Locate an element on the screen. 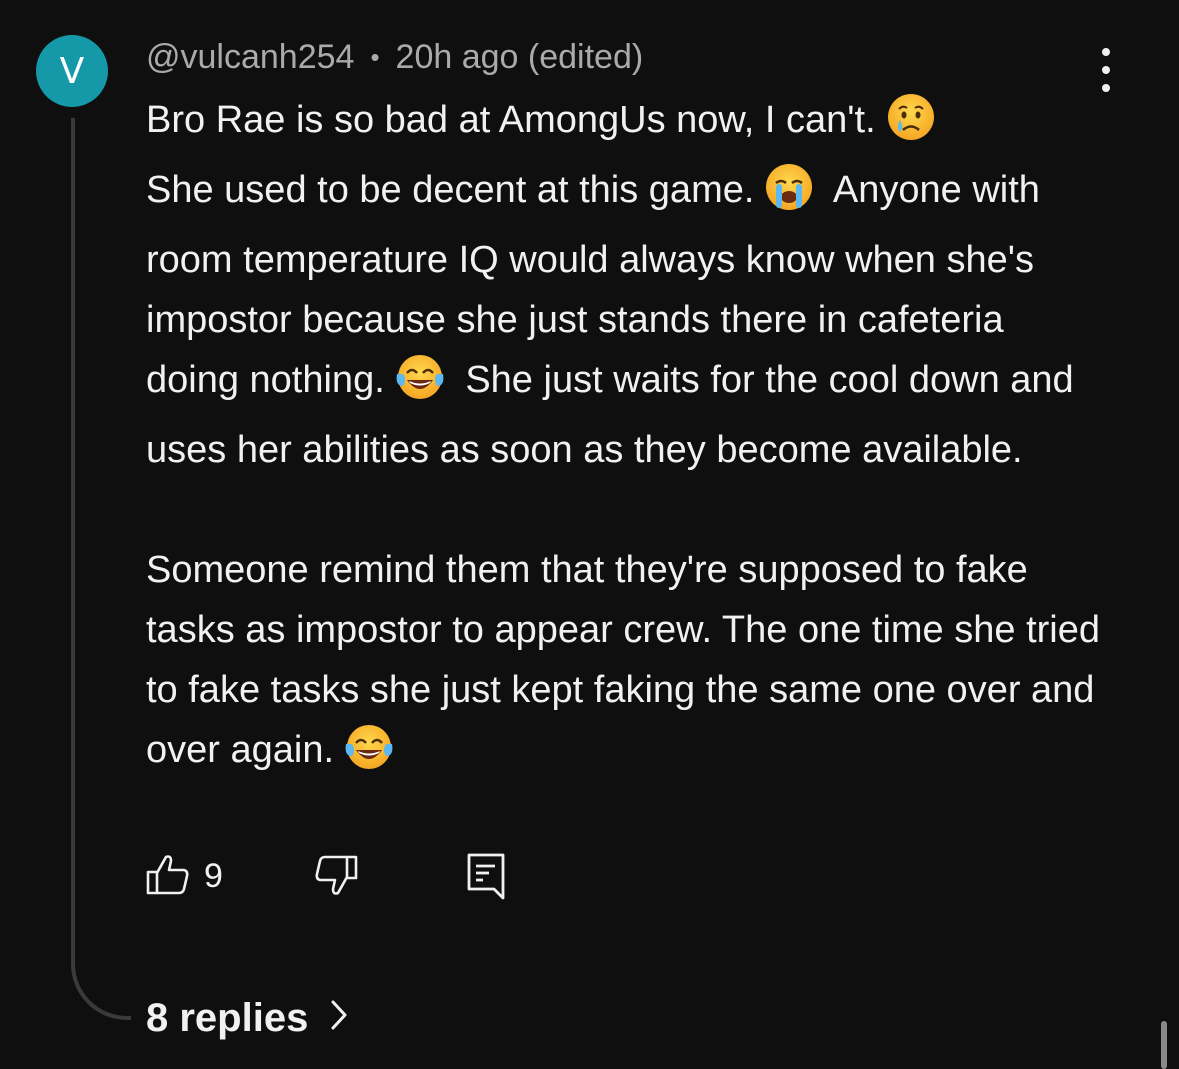 The height and width of the screenshot is (1069, 1179). crying-face-emoji-icon is located at coordinates (911, 126).